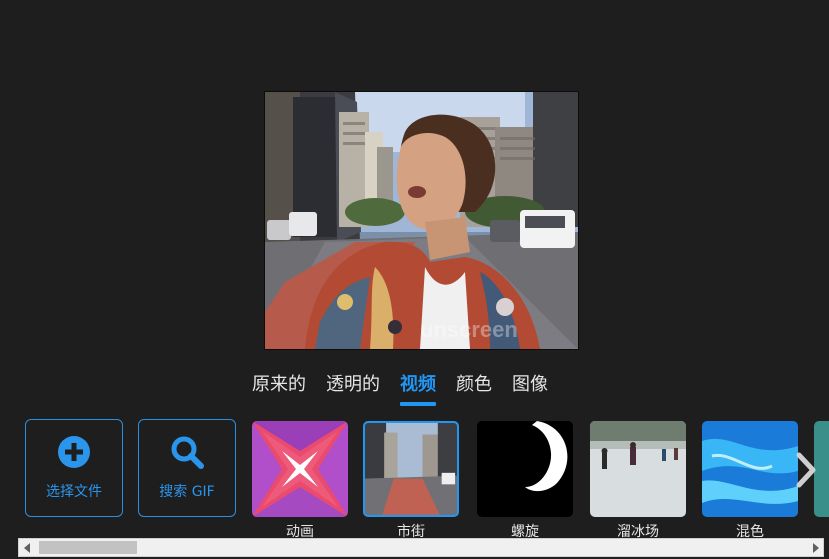 Image resolution: width=829 pixels, height=559 pixels. What do you see at coordinates (814, 547) in the screenshot?
I see `scroll-right-icon` at bounding box center [814, 547].